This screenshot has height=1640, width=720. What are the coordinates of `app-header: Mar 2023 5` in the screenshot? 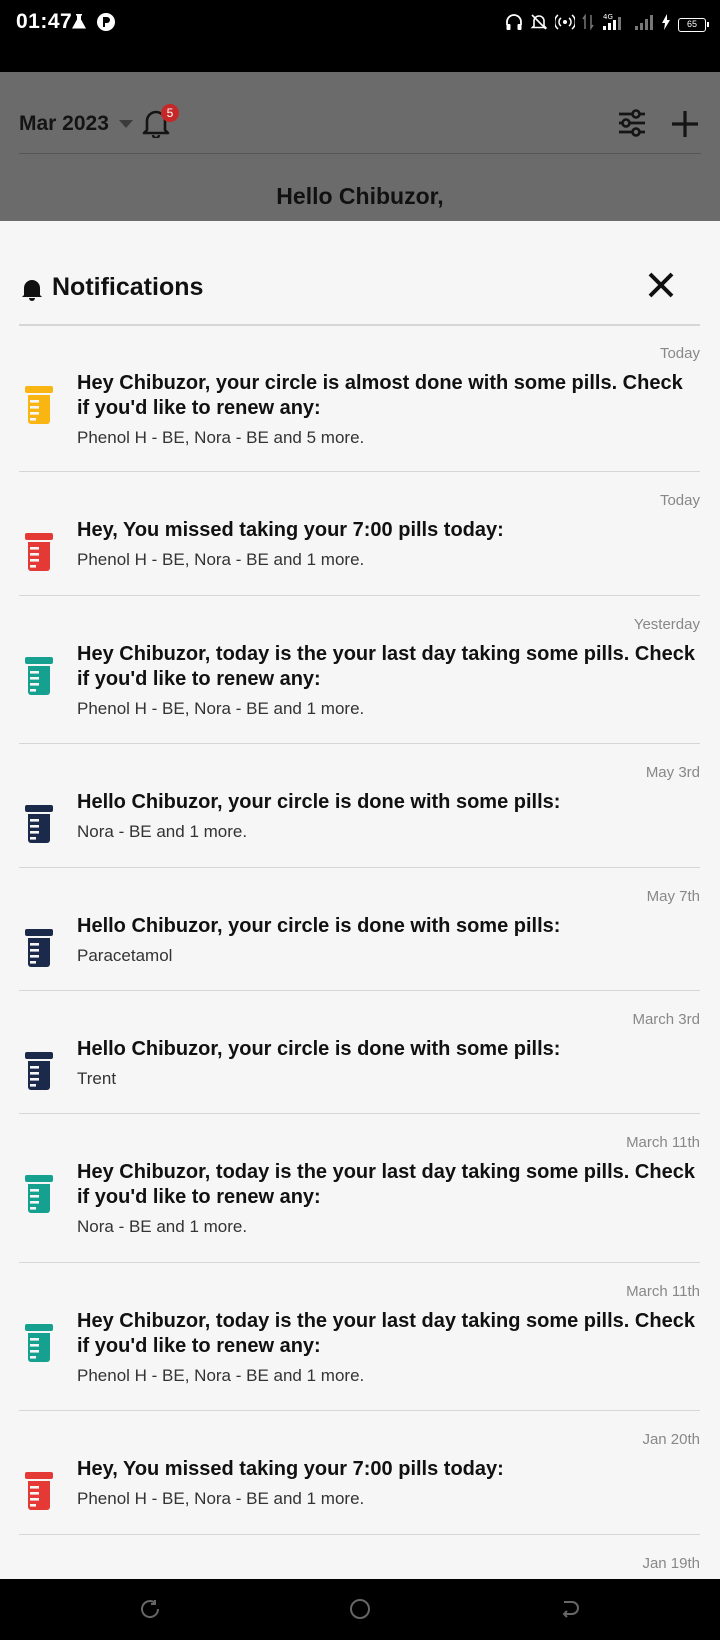 It's located at (360, 113).